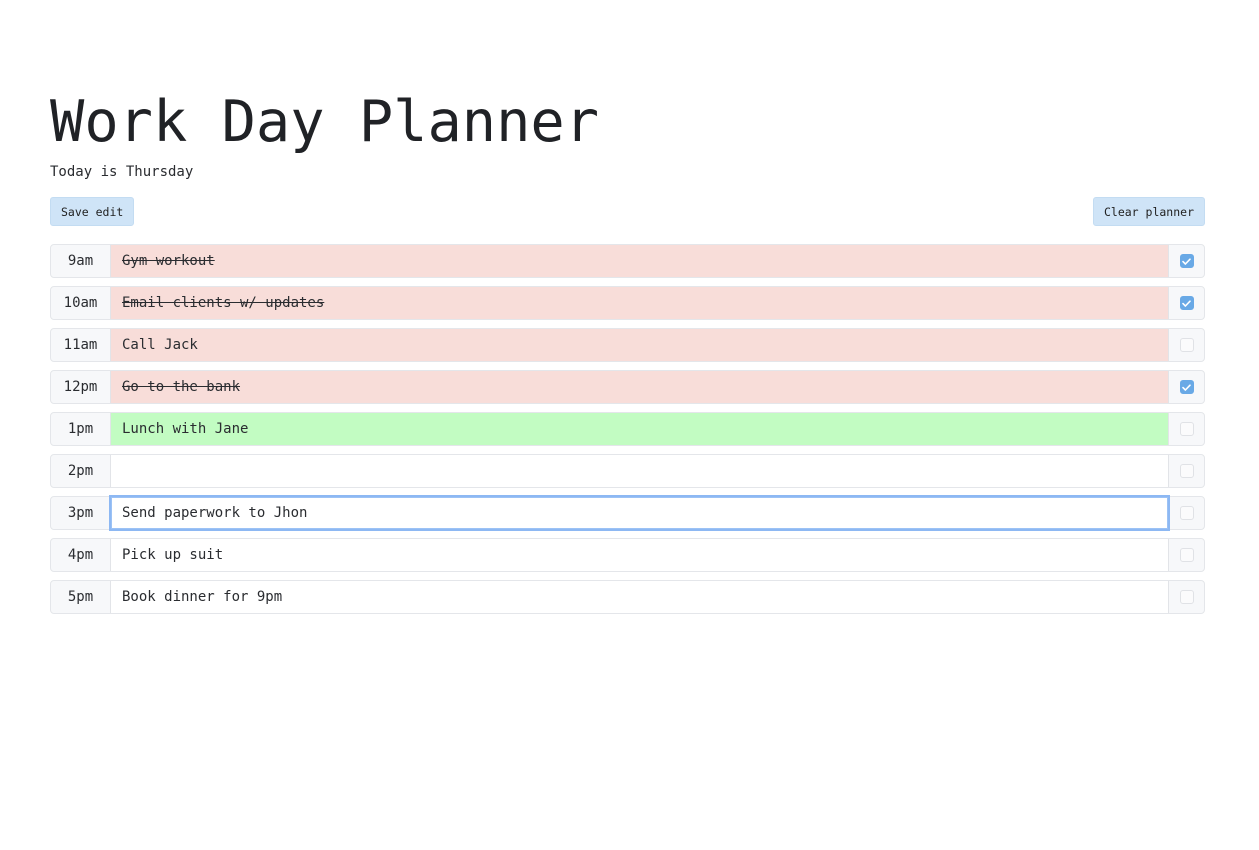 The height and width of the screenshot is (850, 1259). What do you see at coordinates (92, 211) in the screenshot?
I see `save-edit-button: Save edit` at bounding box center [92, 211].